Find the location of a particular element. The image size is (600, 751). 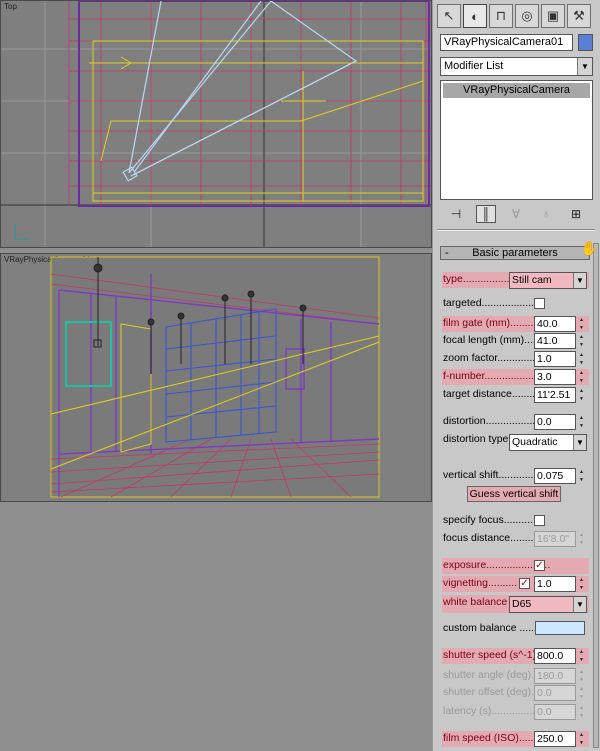

modifier-stack: VRayPhysicalCamera is located at coordinates (516, 140).